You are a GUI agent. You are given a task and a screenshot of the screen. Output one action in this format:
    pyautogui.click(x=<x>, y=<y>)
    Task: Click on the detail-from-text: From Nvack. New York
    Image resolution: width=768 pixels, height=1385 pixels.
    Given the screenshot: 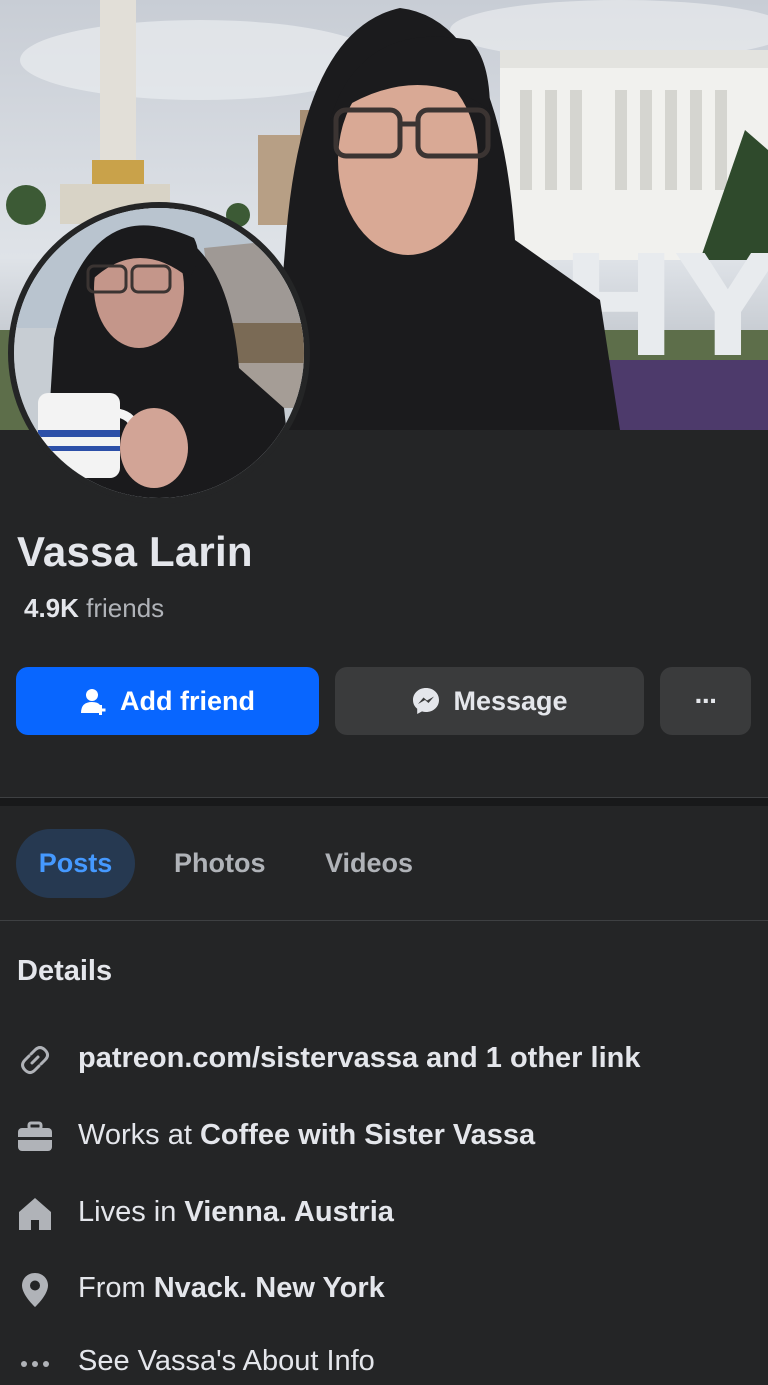 What is the action you would take?
    pyautogui.click(x=231, y=1288)
    